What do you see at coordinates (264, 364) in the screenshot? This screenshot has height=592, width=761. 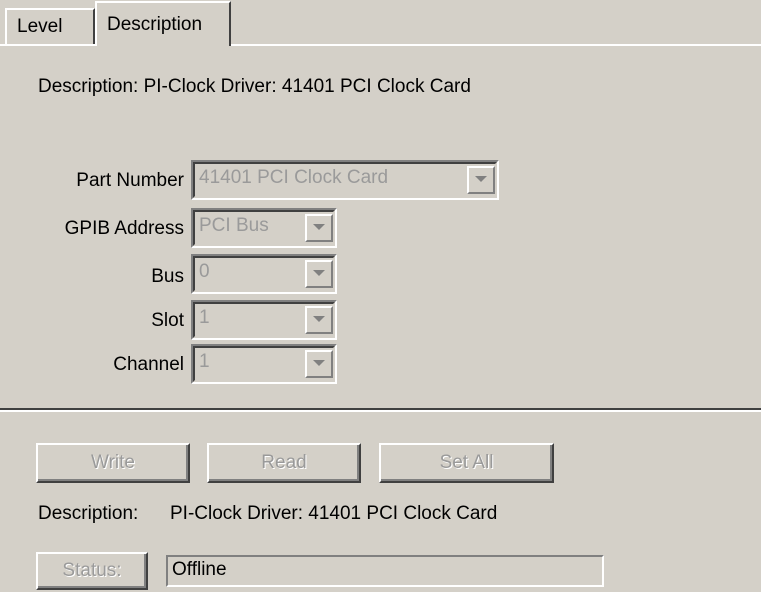 I see `channel-select: 1` at bounding box center [264, 364].